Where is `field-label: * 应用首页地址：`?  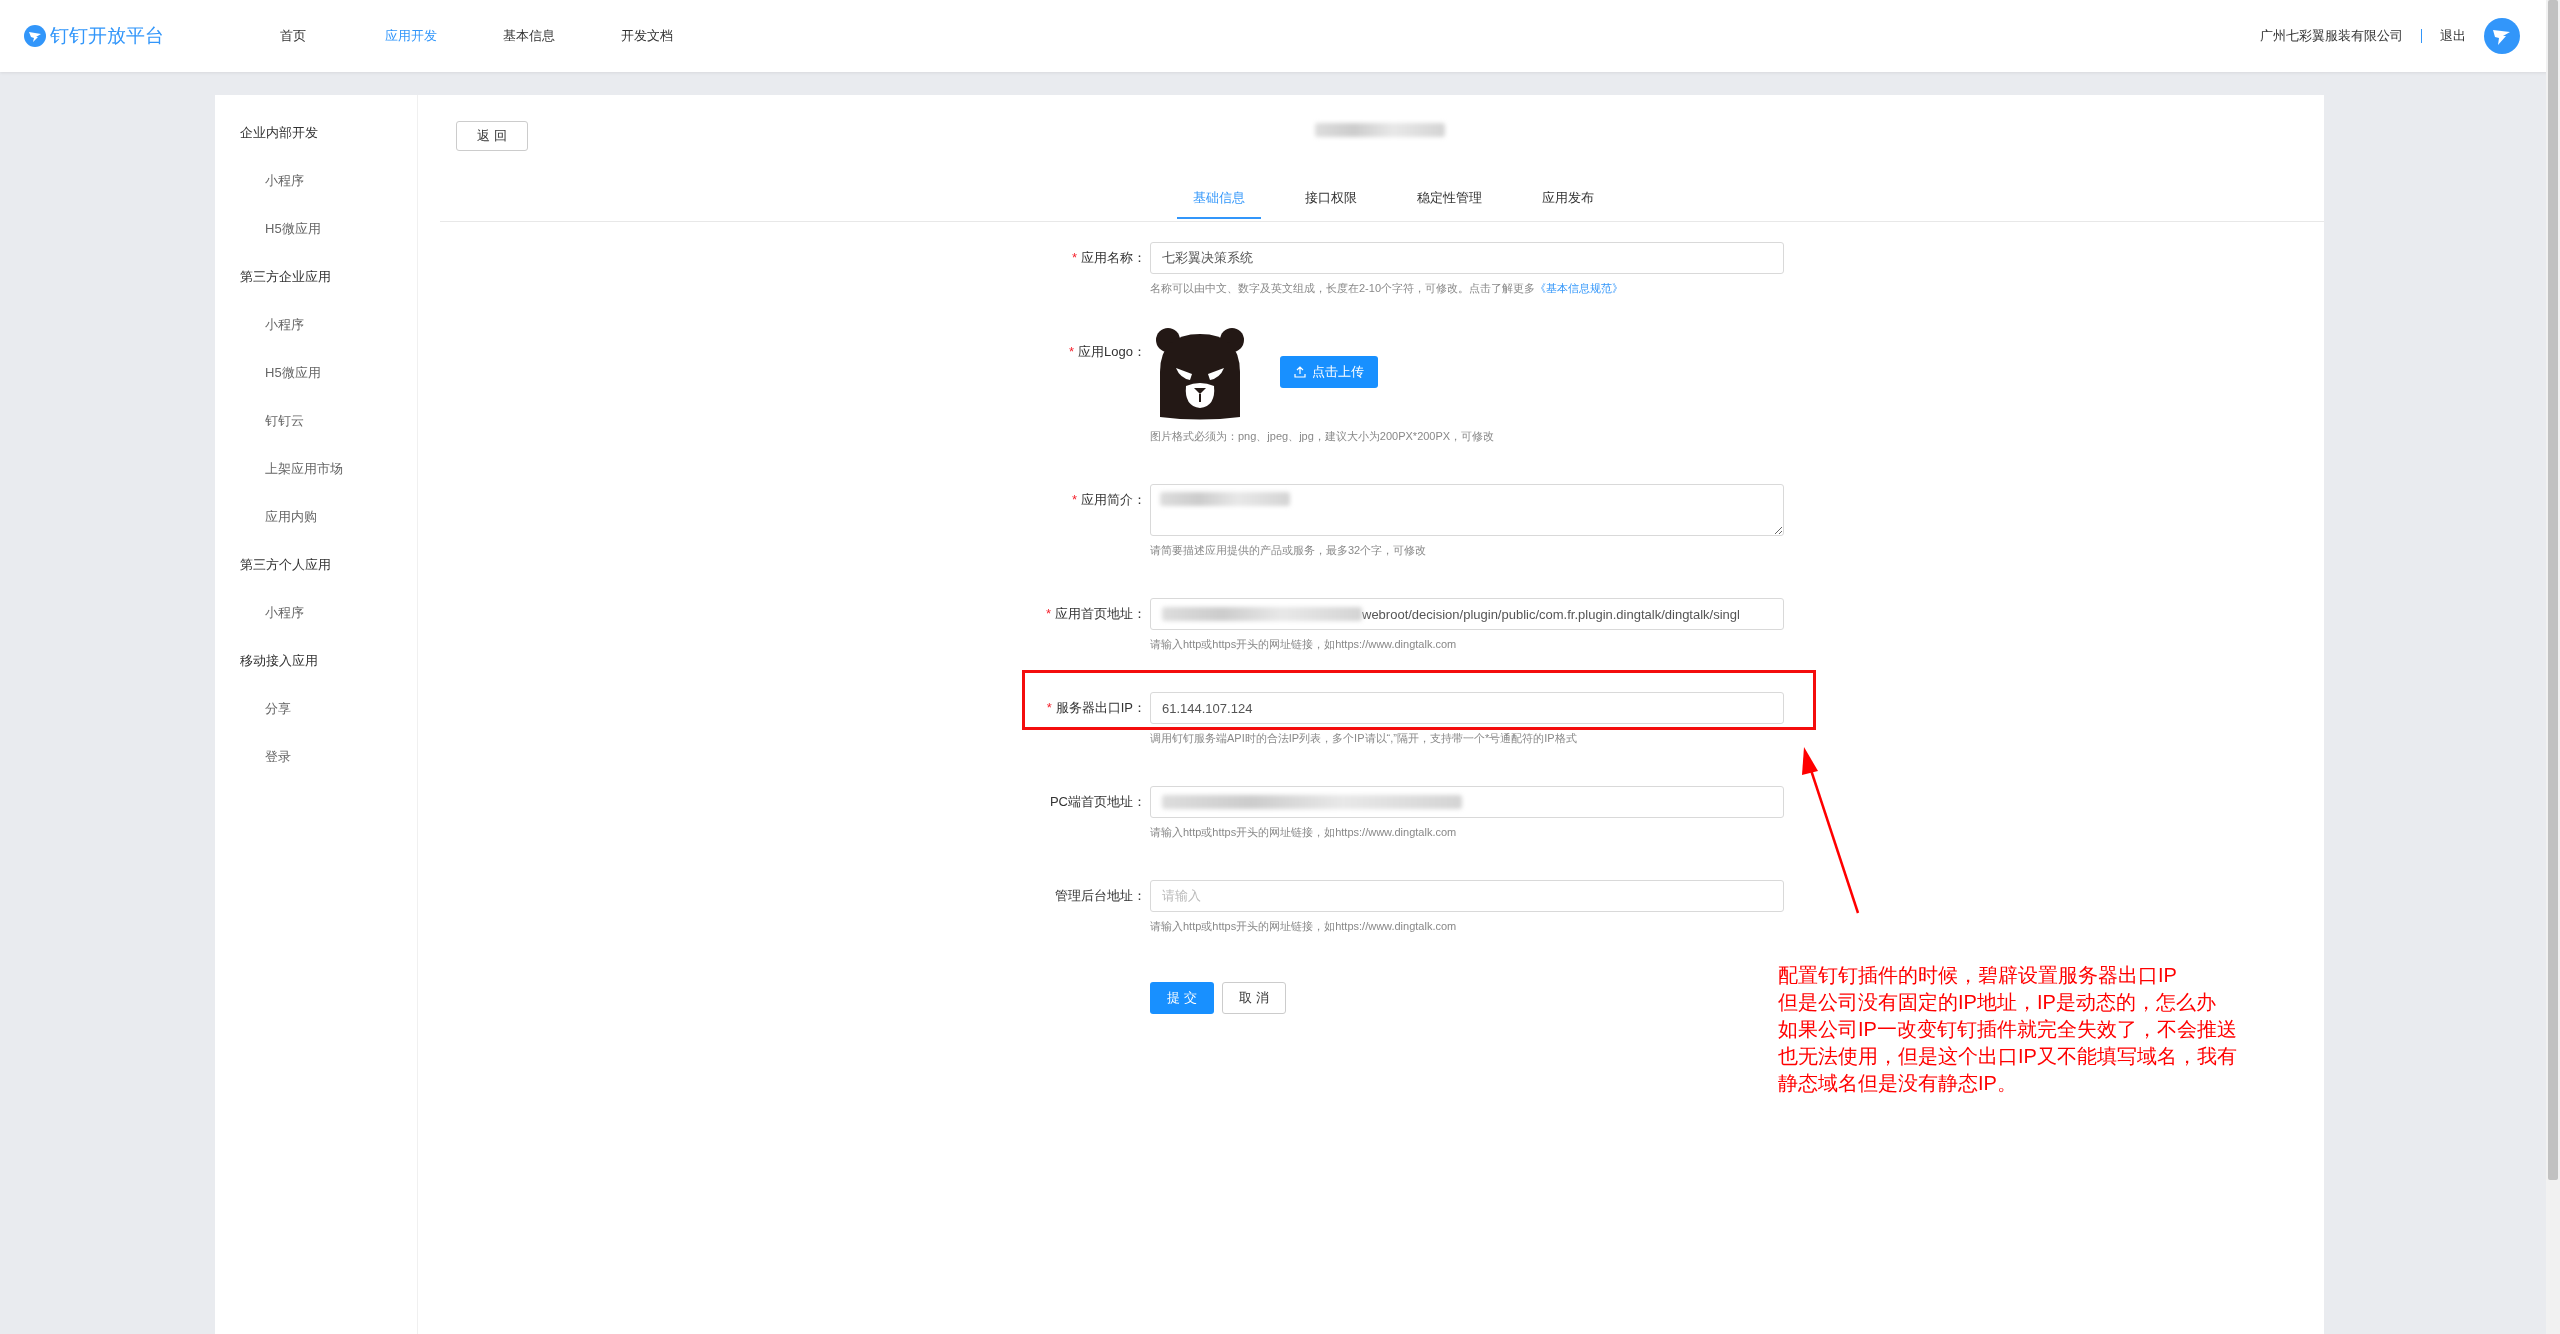 field-label: * 应用首页地址： is located at coordinates (1095, 614).